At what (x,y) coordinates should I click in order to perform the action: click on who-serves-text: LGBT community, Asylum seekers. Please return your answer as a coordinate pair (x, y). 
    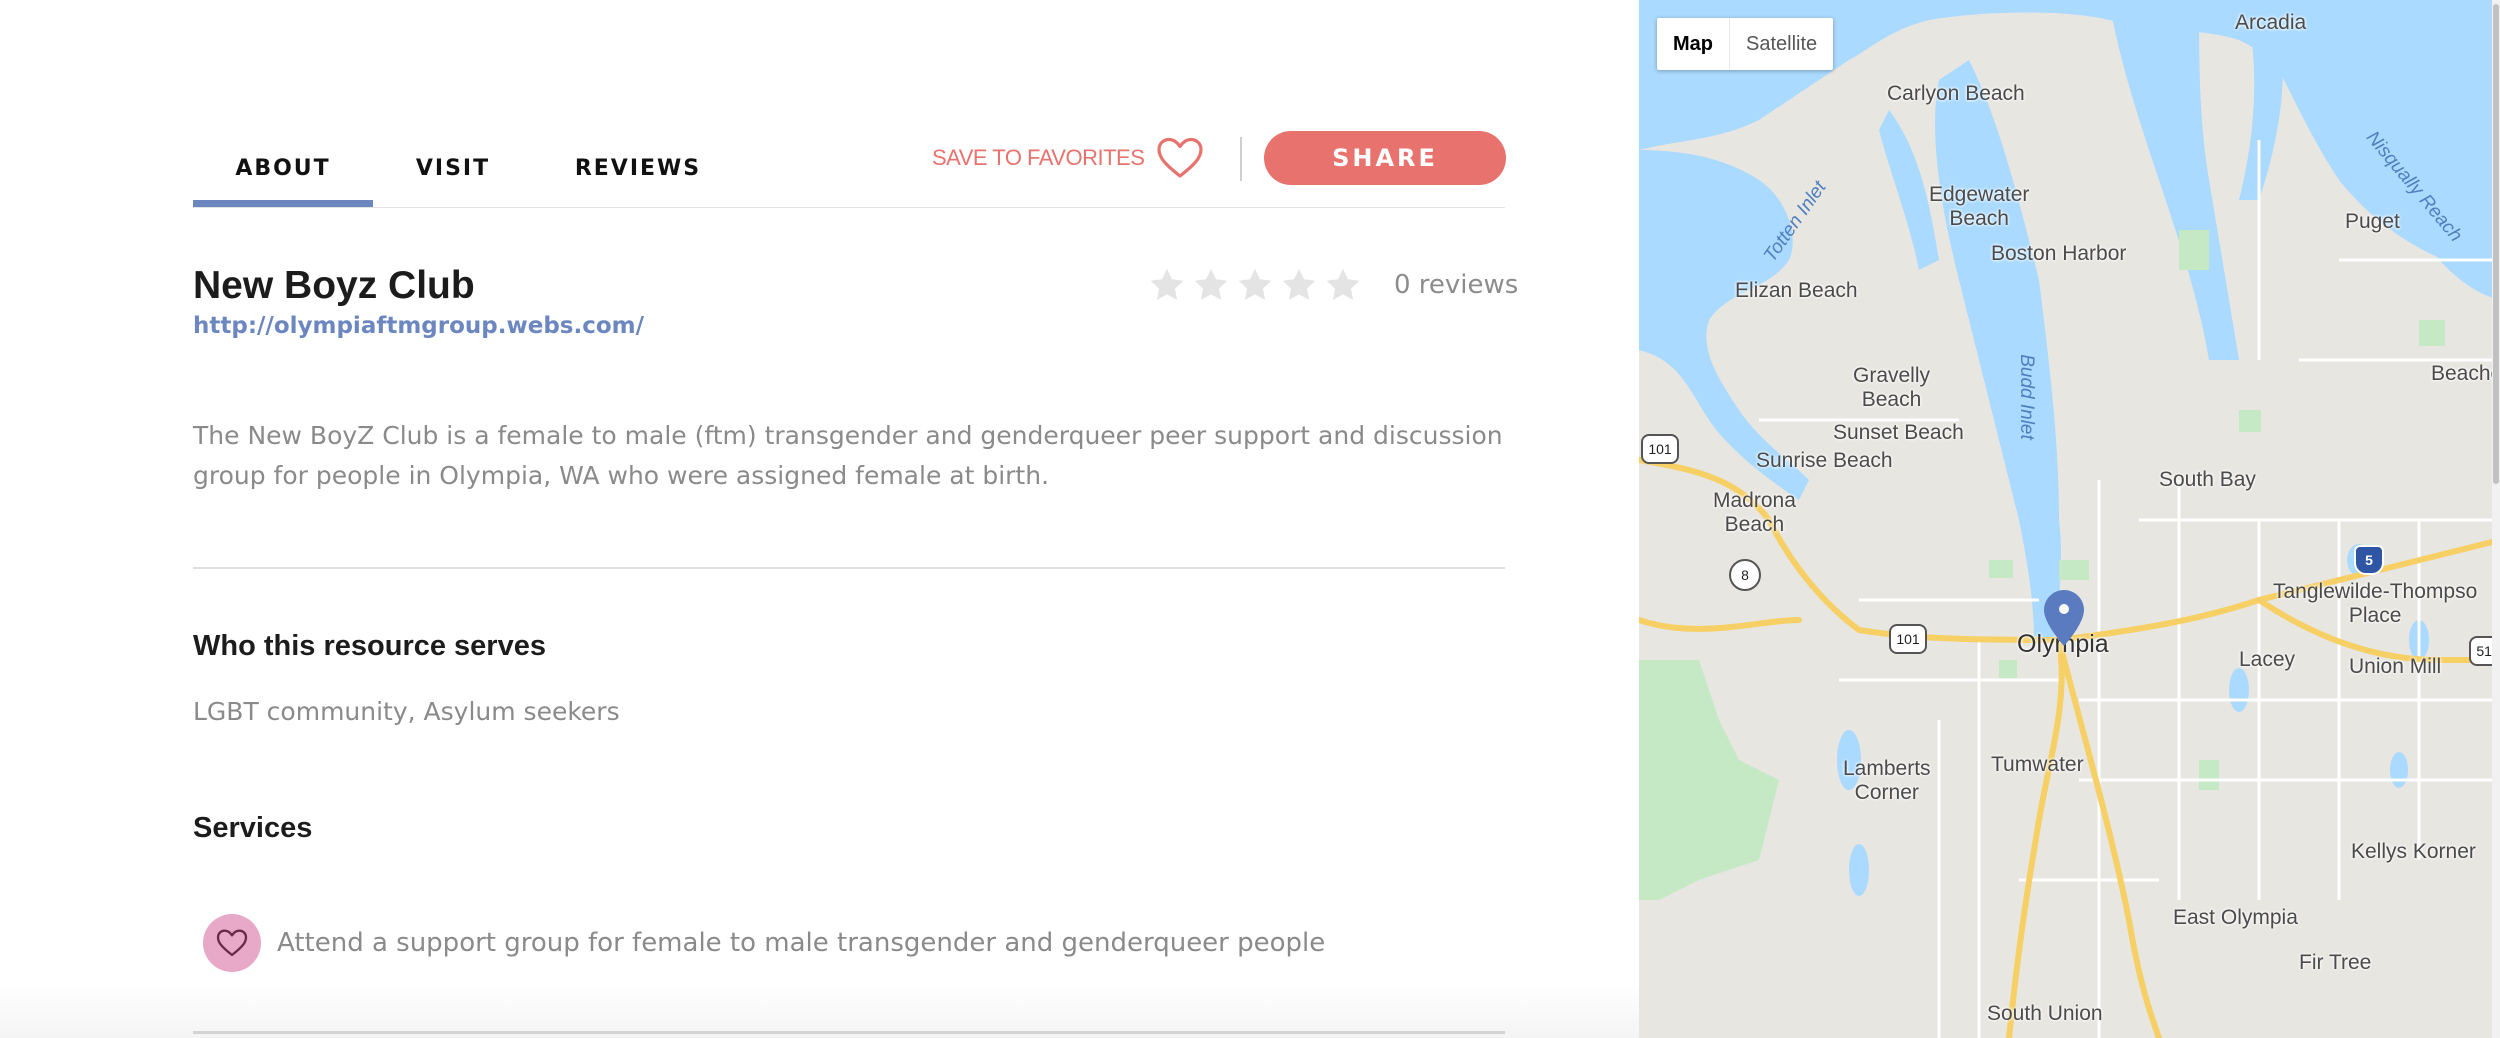
    Looking at the image, I should click on (406, 711).